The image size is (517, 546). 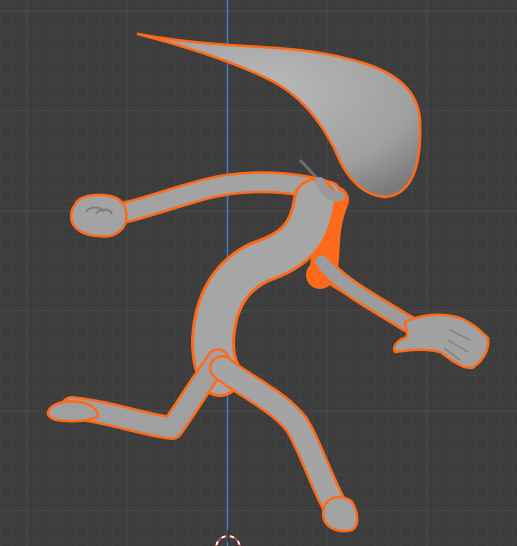 I want to click on left-hand, so click(x=98, y=215).